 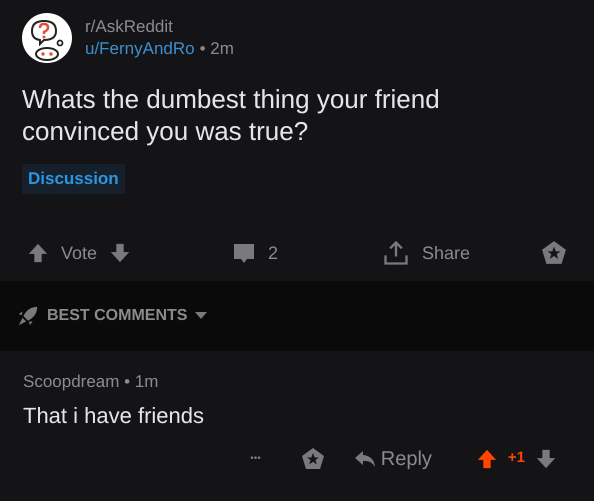 I want to click on subreddit-name: r/AskReddit, so click(x=159, y=27).